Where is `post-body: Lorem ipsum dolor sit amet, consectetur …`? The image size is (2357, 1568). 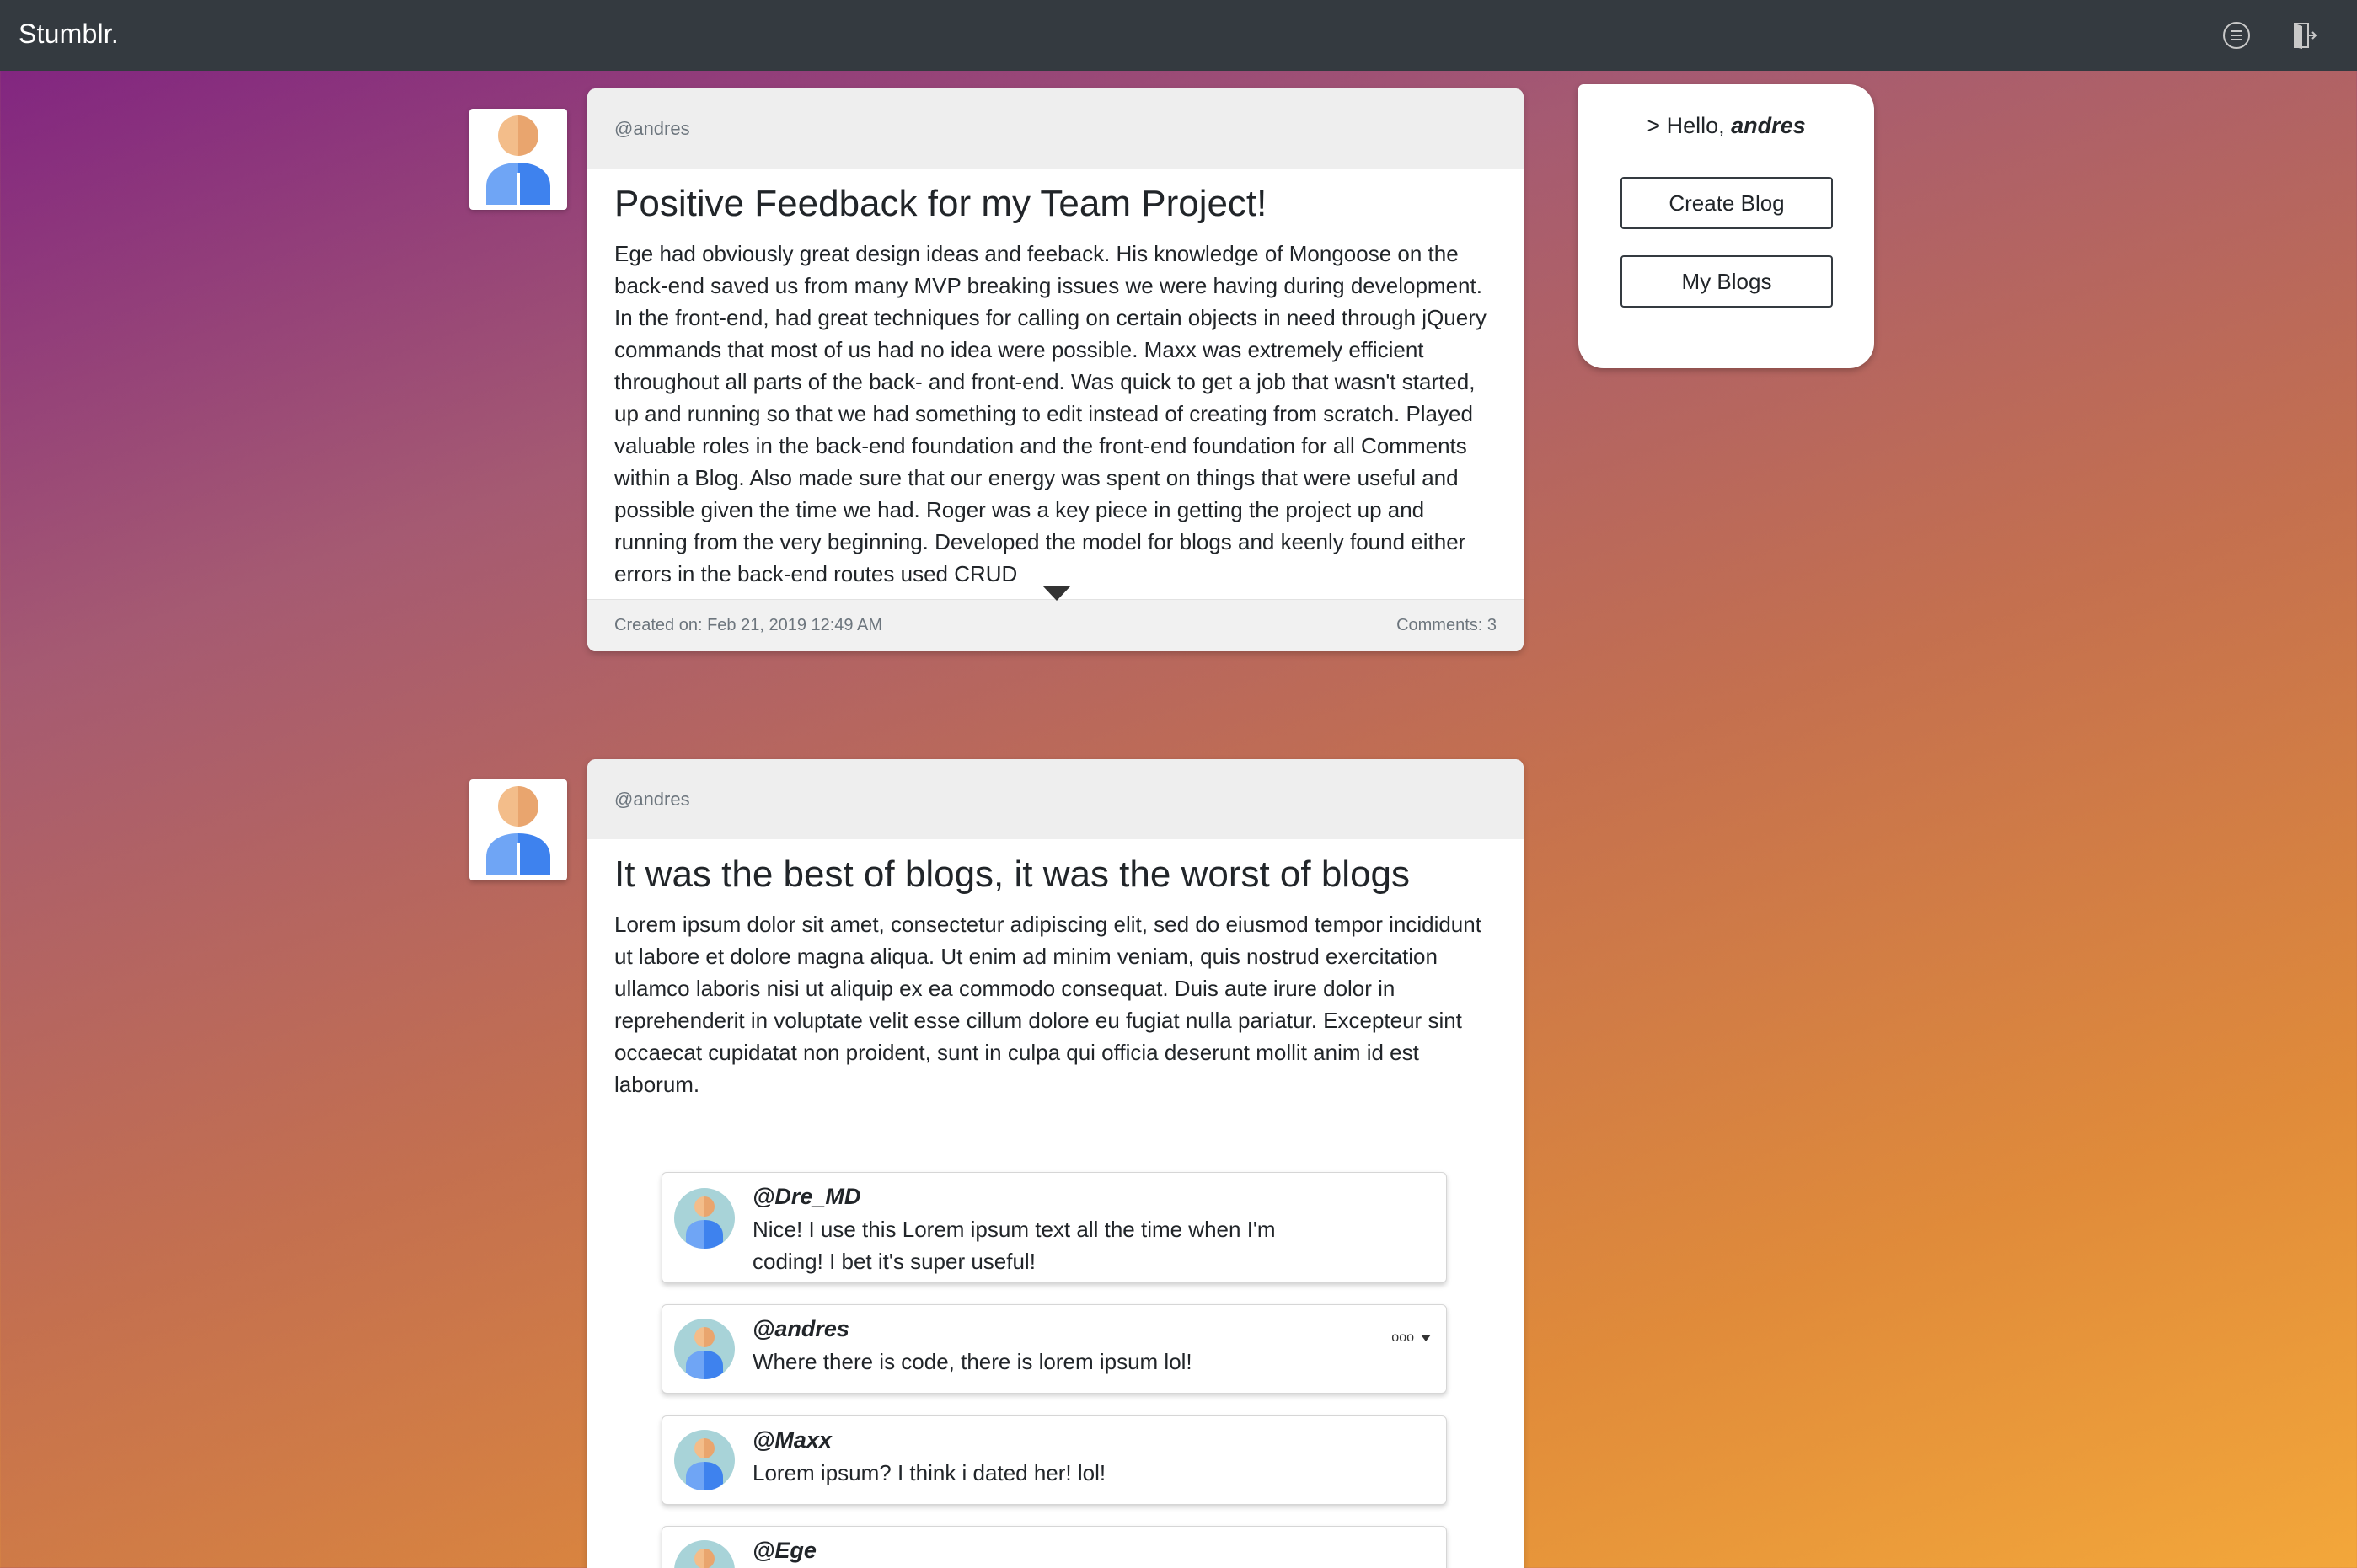
post-body: Lorem ipsum dolor sit amet, consectetur … is located at coordinates (1047, 1004).